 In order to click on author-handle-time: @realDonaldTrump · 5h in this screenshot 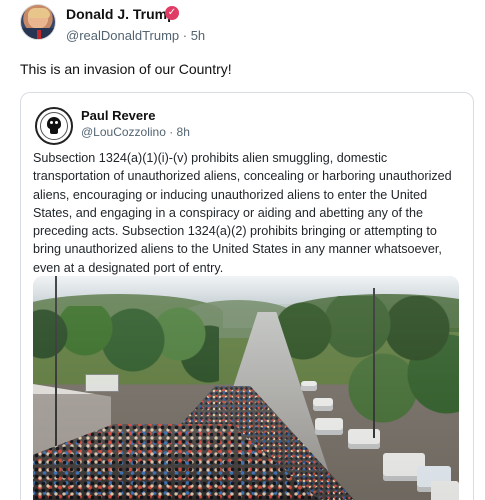, I will do `click(135, 35)`.